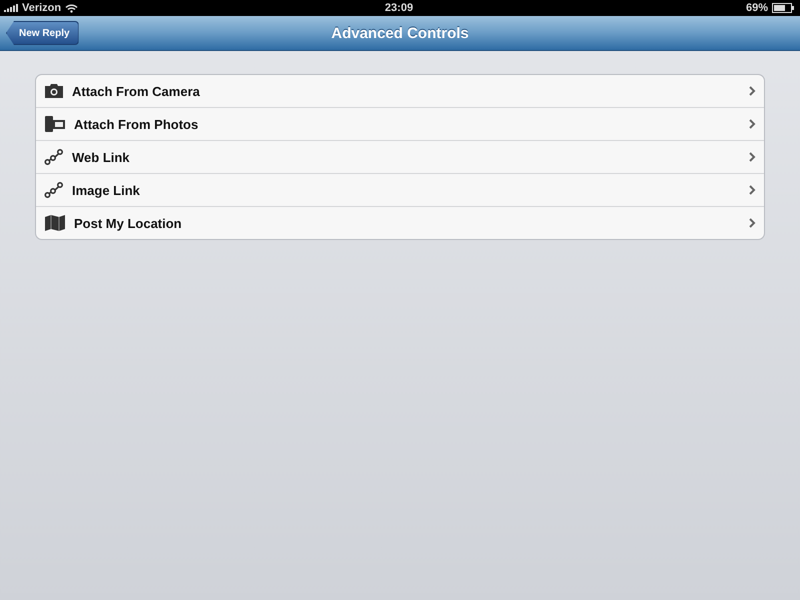 This screenshot has height=600, width=800. Describe the element at coordinates (137, 124) in the screenshot. I see `menu-item-label: Attach From Photos` at that location.